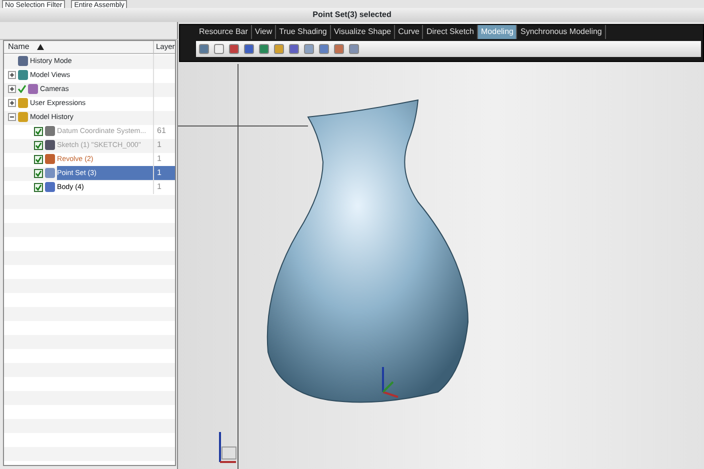 The image size is (704, 469). What do you see at coordinates (264, 32) in the screenshot?
I see `ribbon-tab: View` at bounding box center [264, 32].